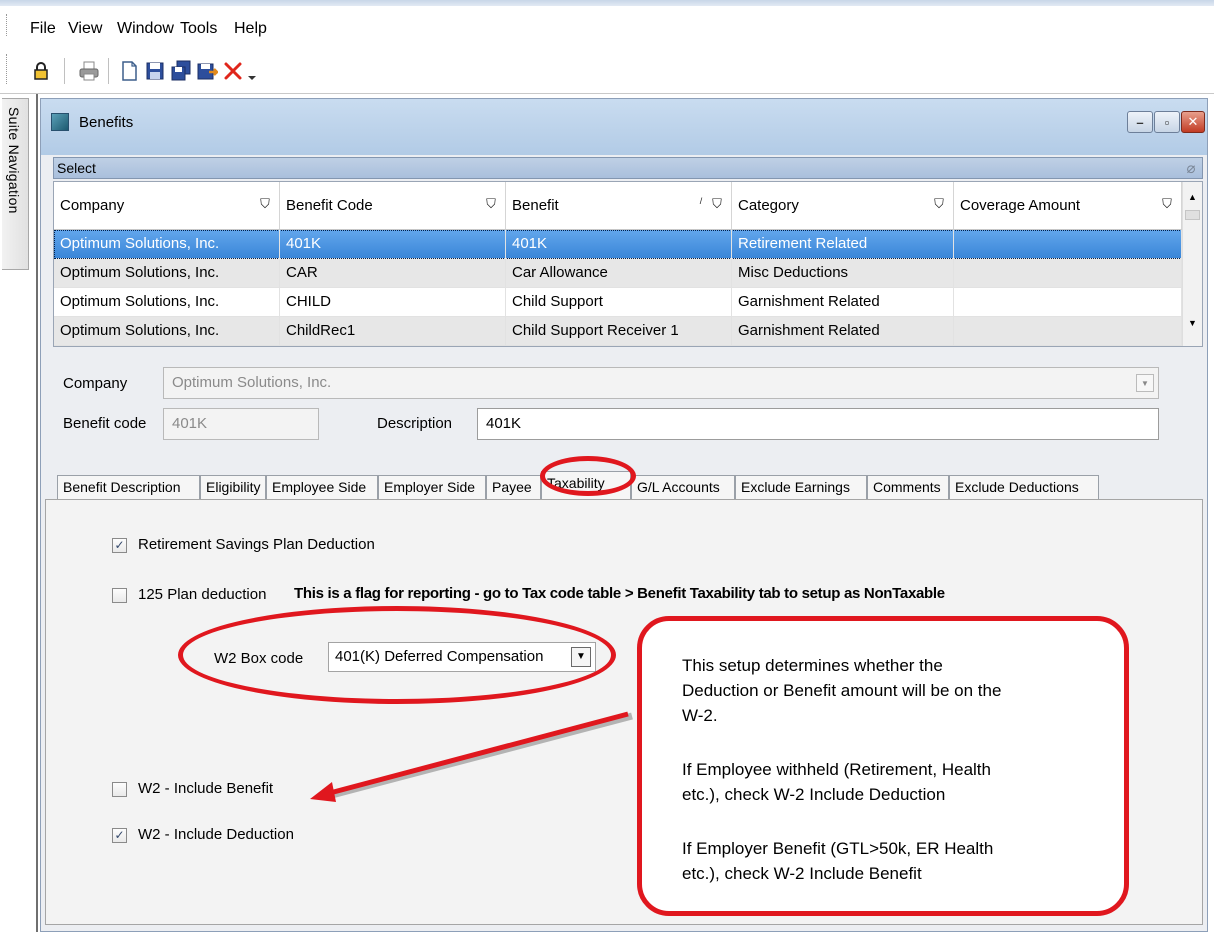 The image size is (1214, 932). What do you see at coordinates (233, 71) in the screenshot?
I see `delete-icon` at bounding box center [233, 71].